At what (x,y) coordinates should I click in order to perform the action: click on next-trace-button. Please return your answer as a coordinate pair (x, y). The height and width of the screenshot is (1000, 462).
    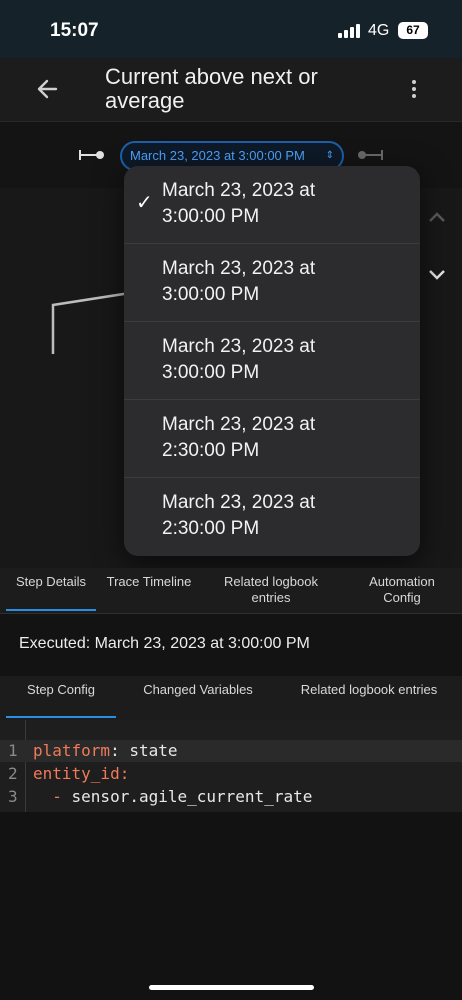
    Looking at the image, I should click on (371, 155).